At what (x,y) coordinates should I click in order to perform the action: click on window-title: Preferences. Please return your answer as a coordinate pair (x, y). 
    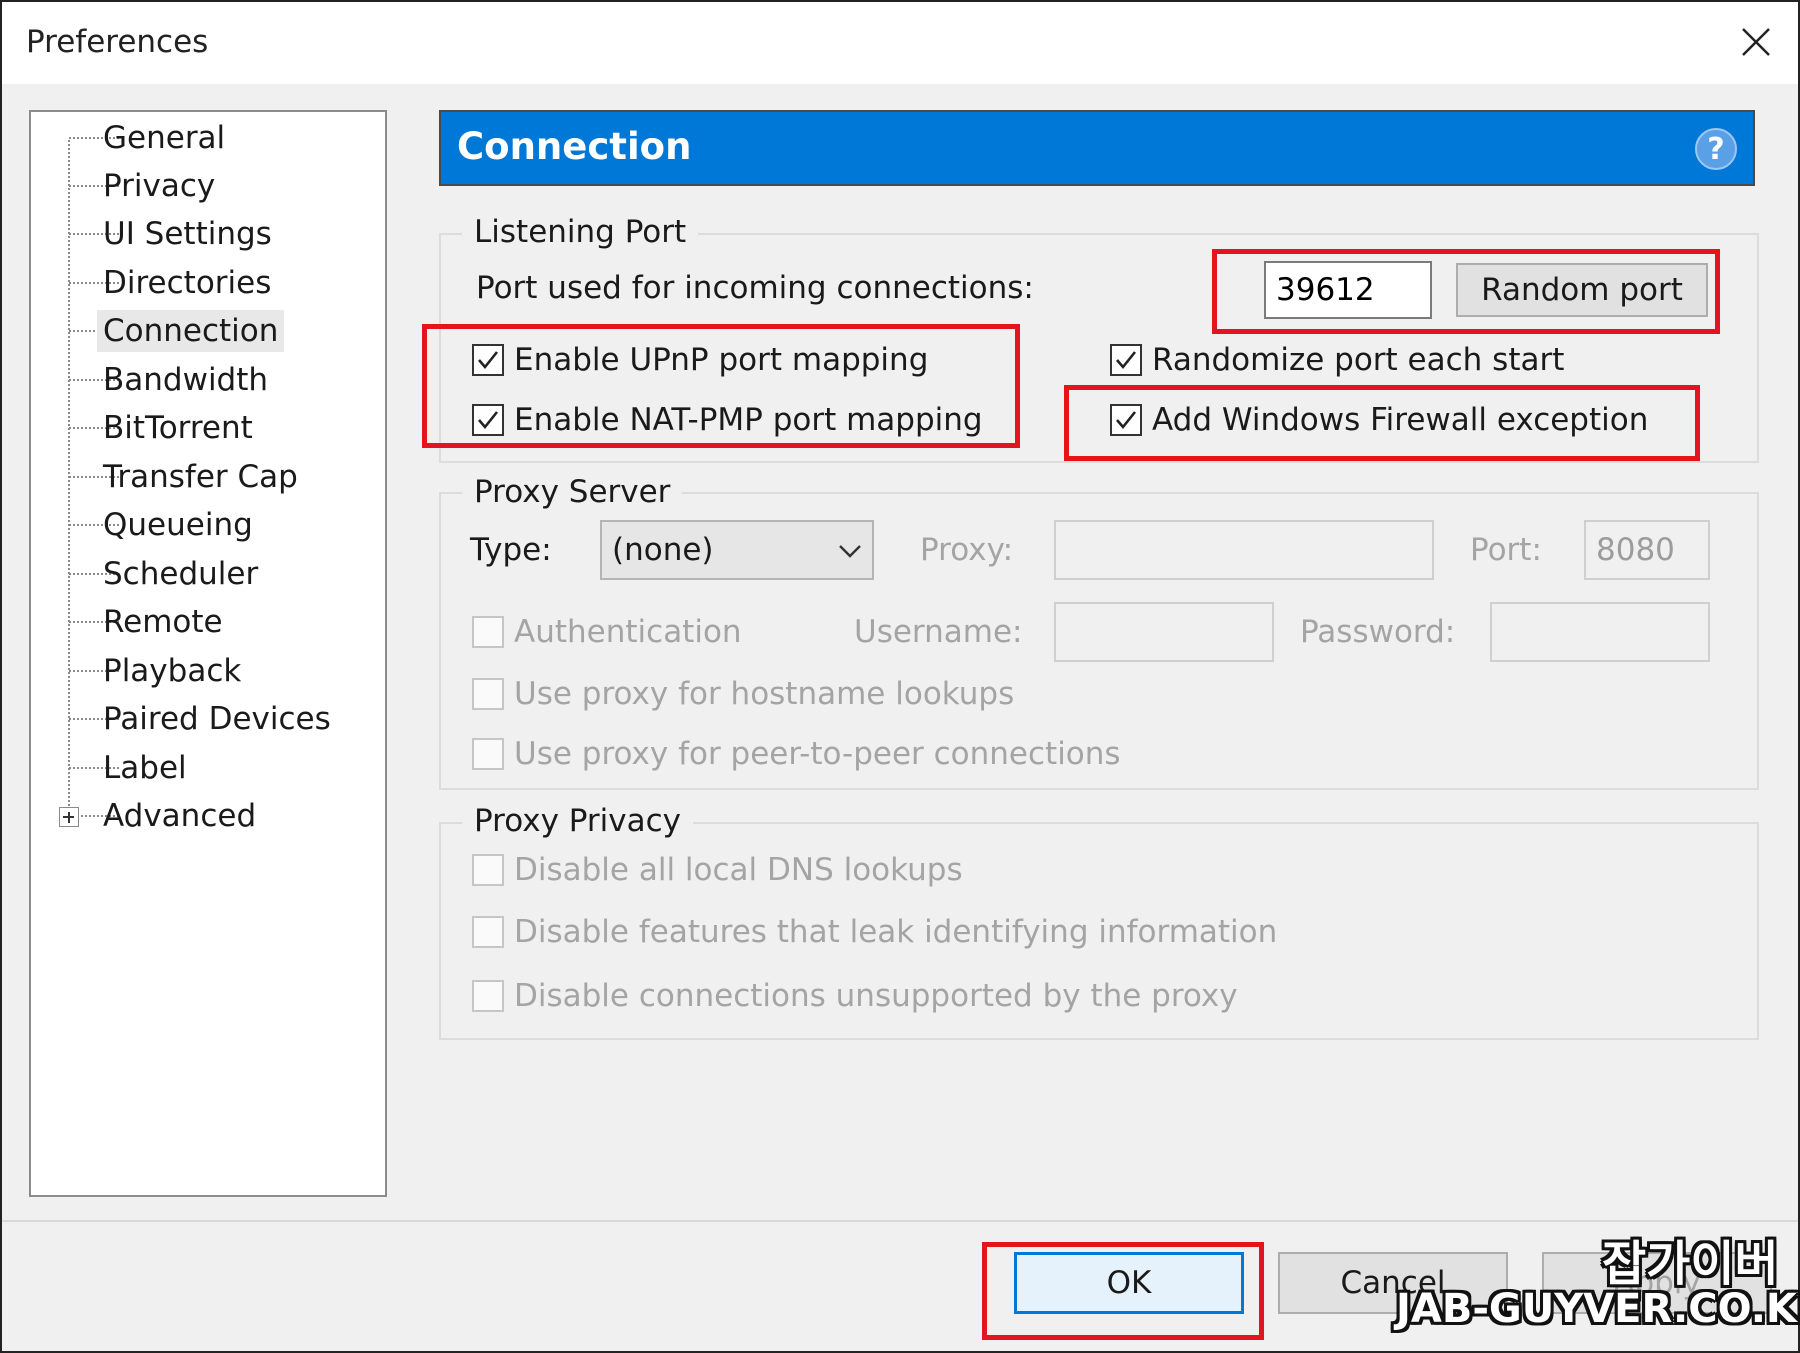
    Looking at the image, I should click on (117, 42).